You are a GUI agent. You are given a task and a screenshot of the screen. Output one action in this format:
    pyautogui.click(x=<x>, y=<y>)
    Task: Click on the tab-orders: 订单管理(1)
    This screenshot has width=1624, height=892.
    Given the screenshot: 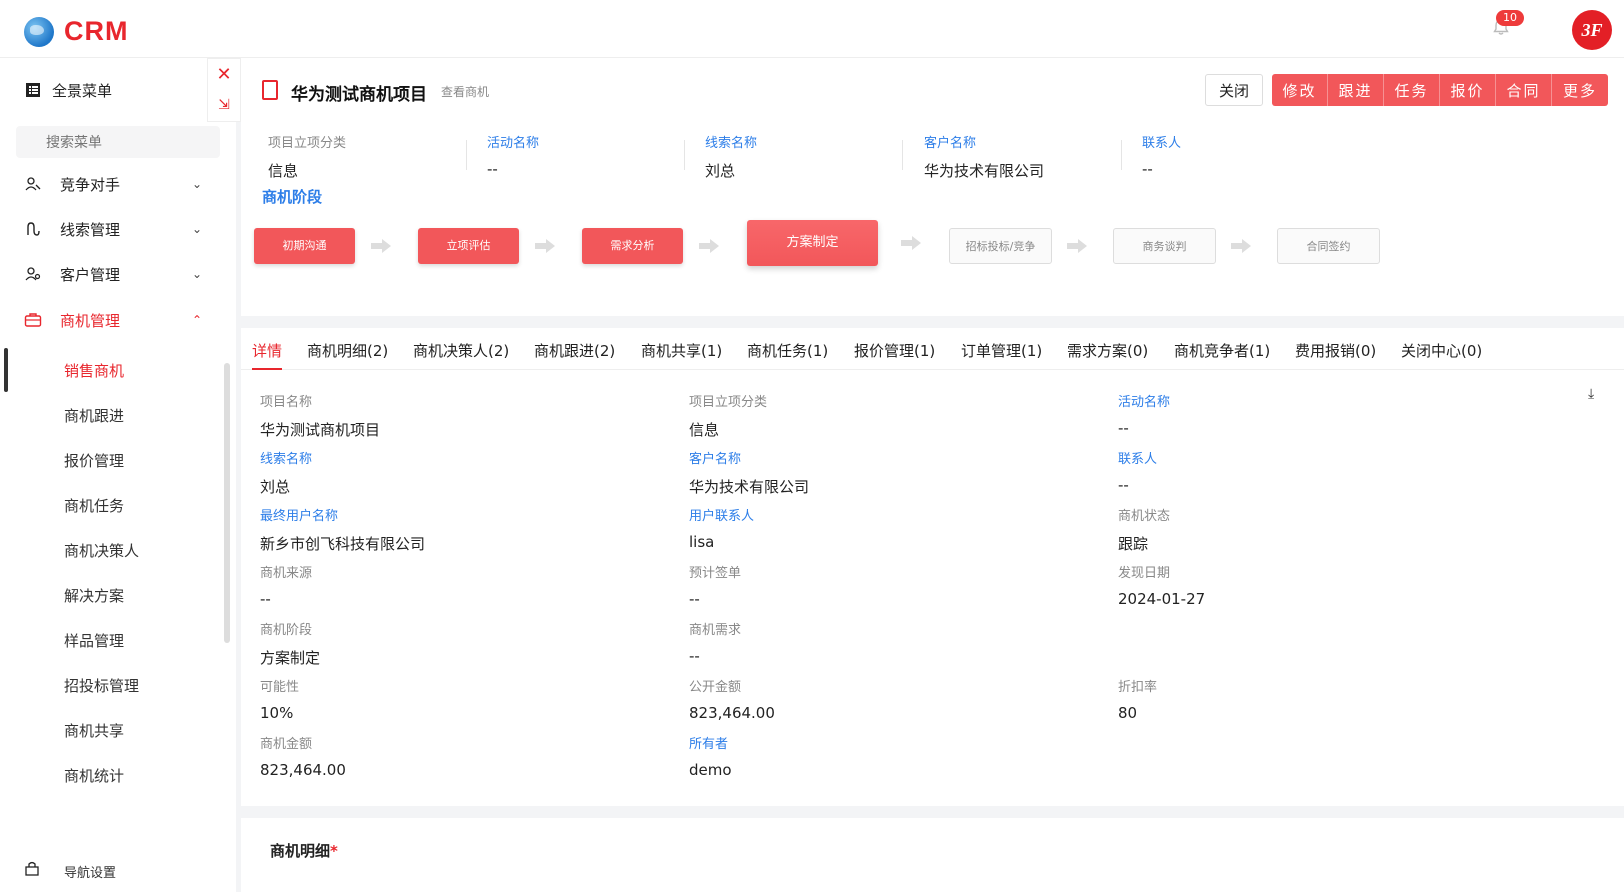 What is the action you would take?
    pyautogui.click(x=1001, y=350)
    